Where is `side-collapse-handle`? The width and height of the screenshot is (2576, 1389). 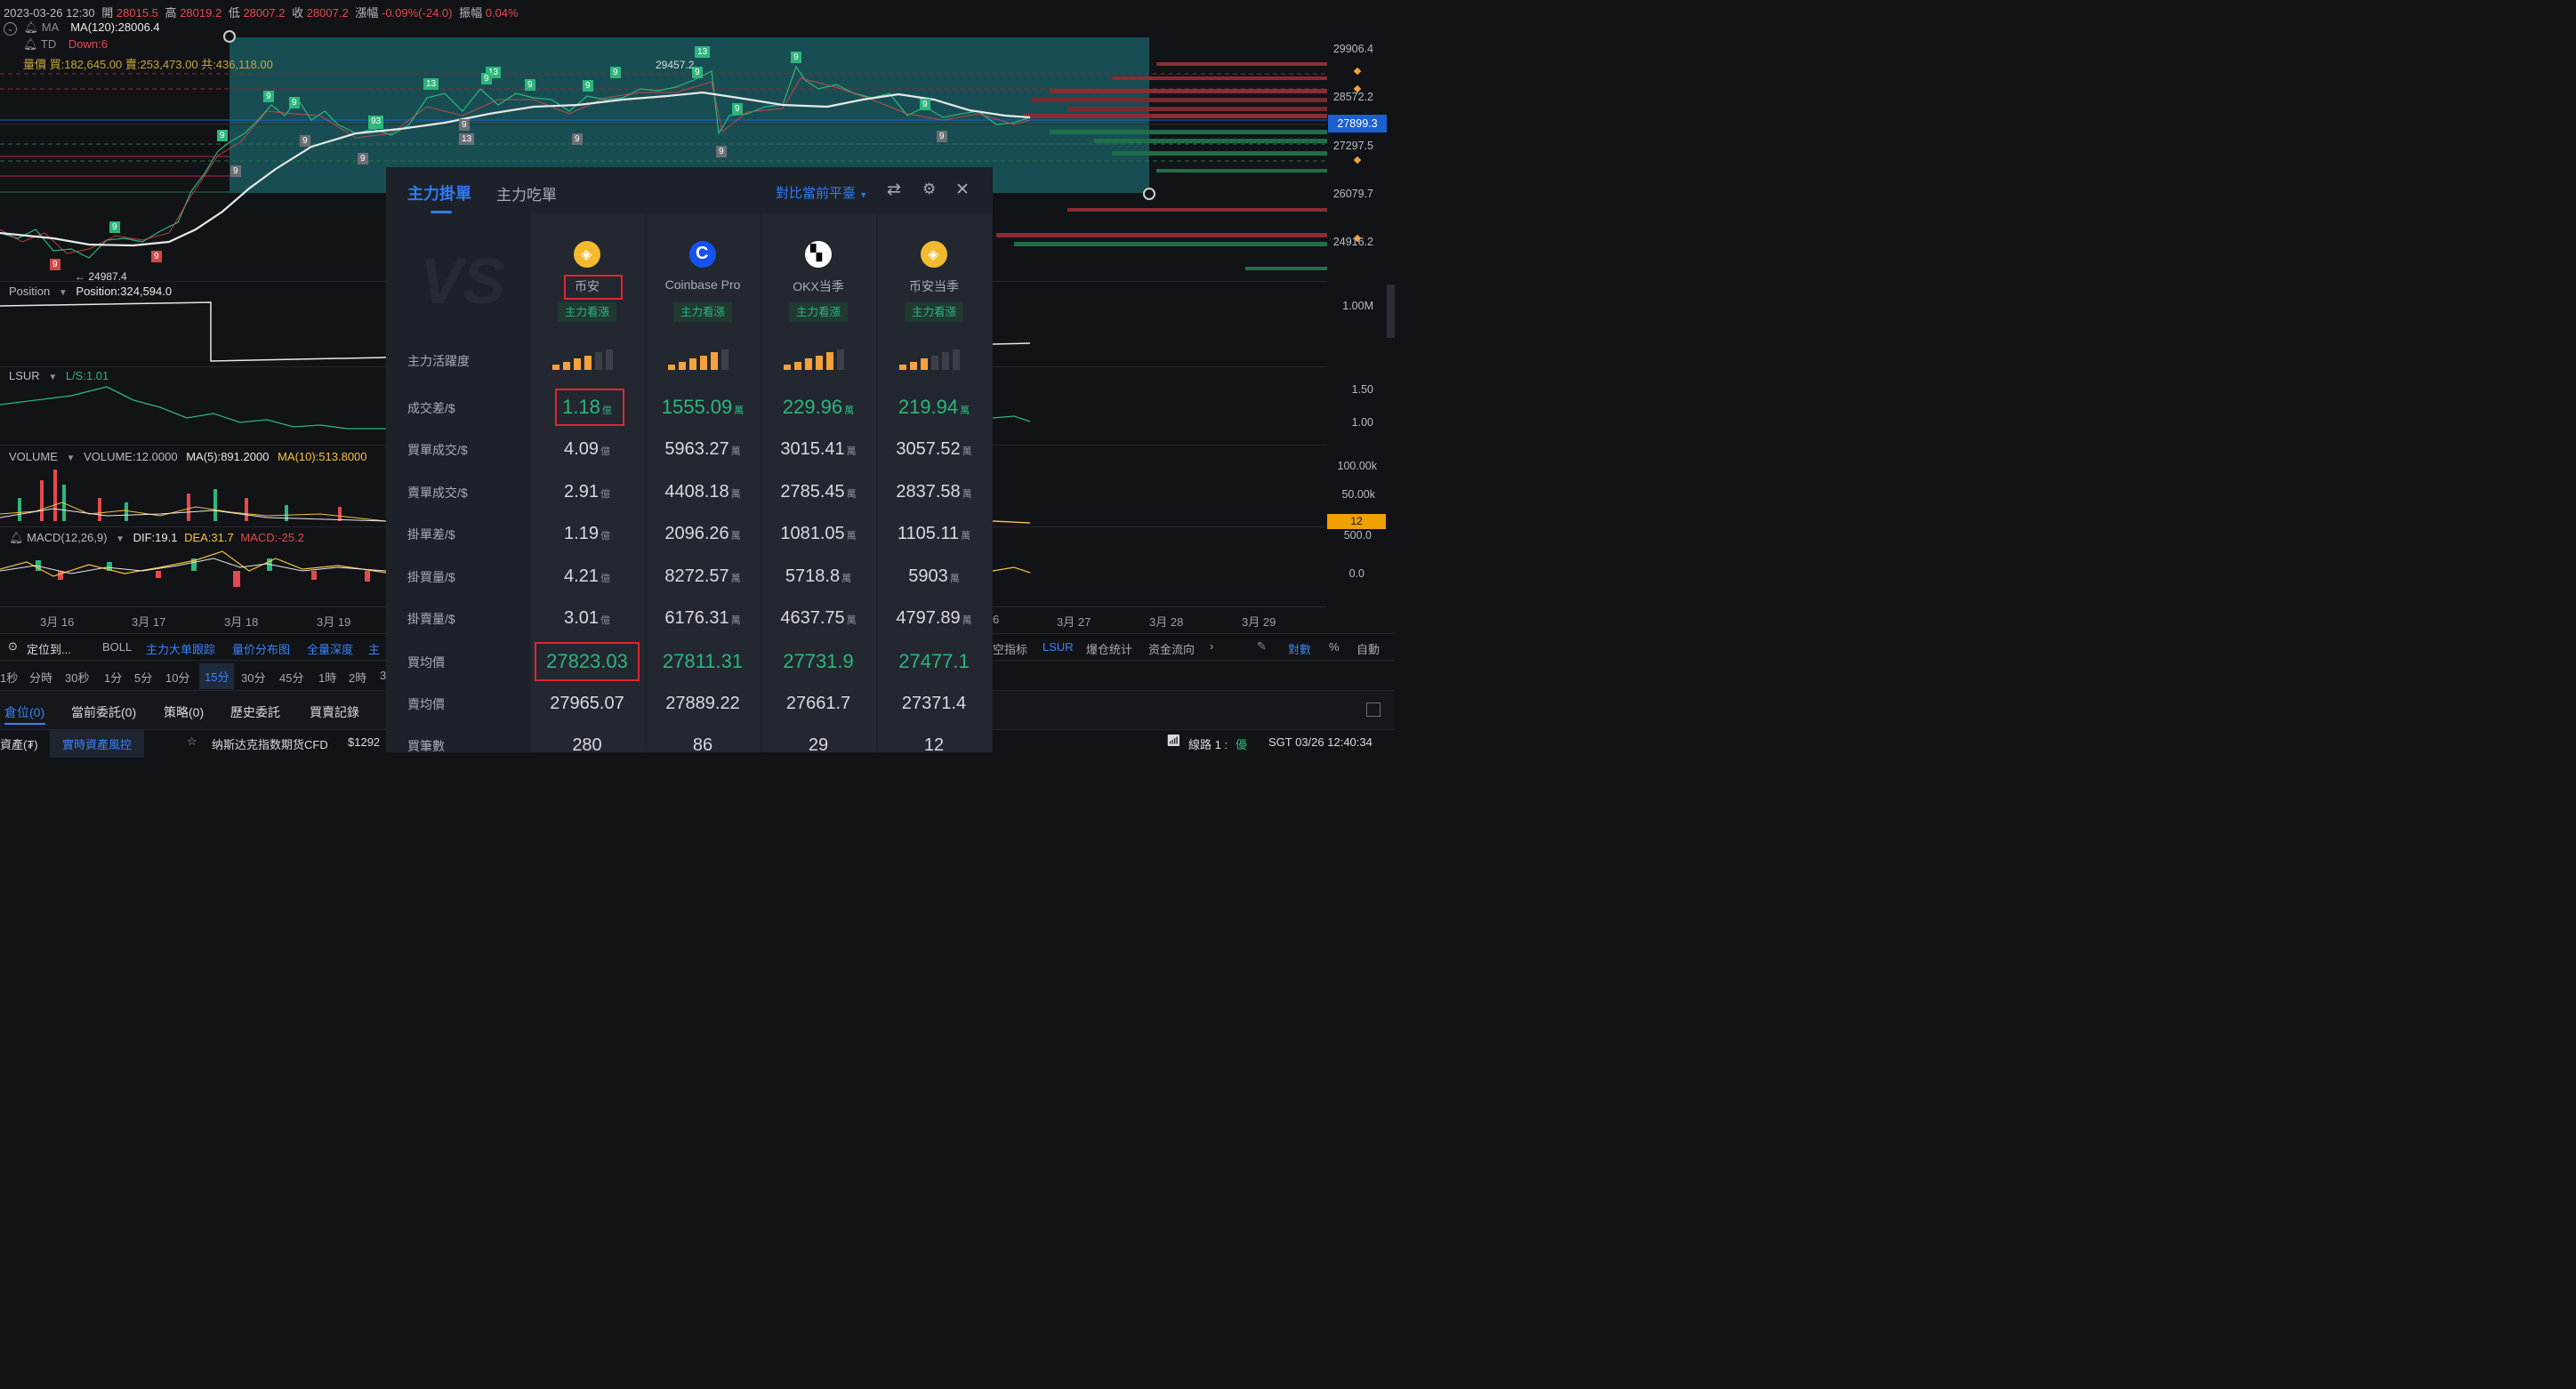
side-collapse-handle is located at coordinates (1391, 312).